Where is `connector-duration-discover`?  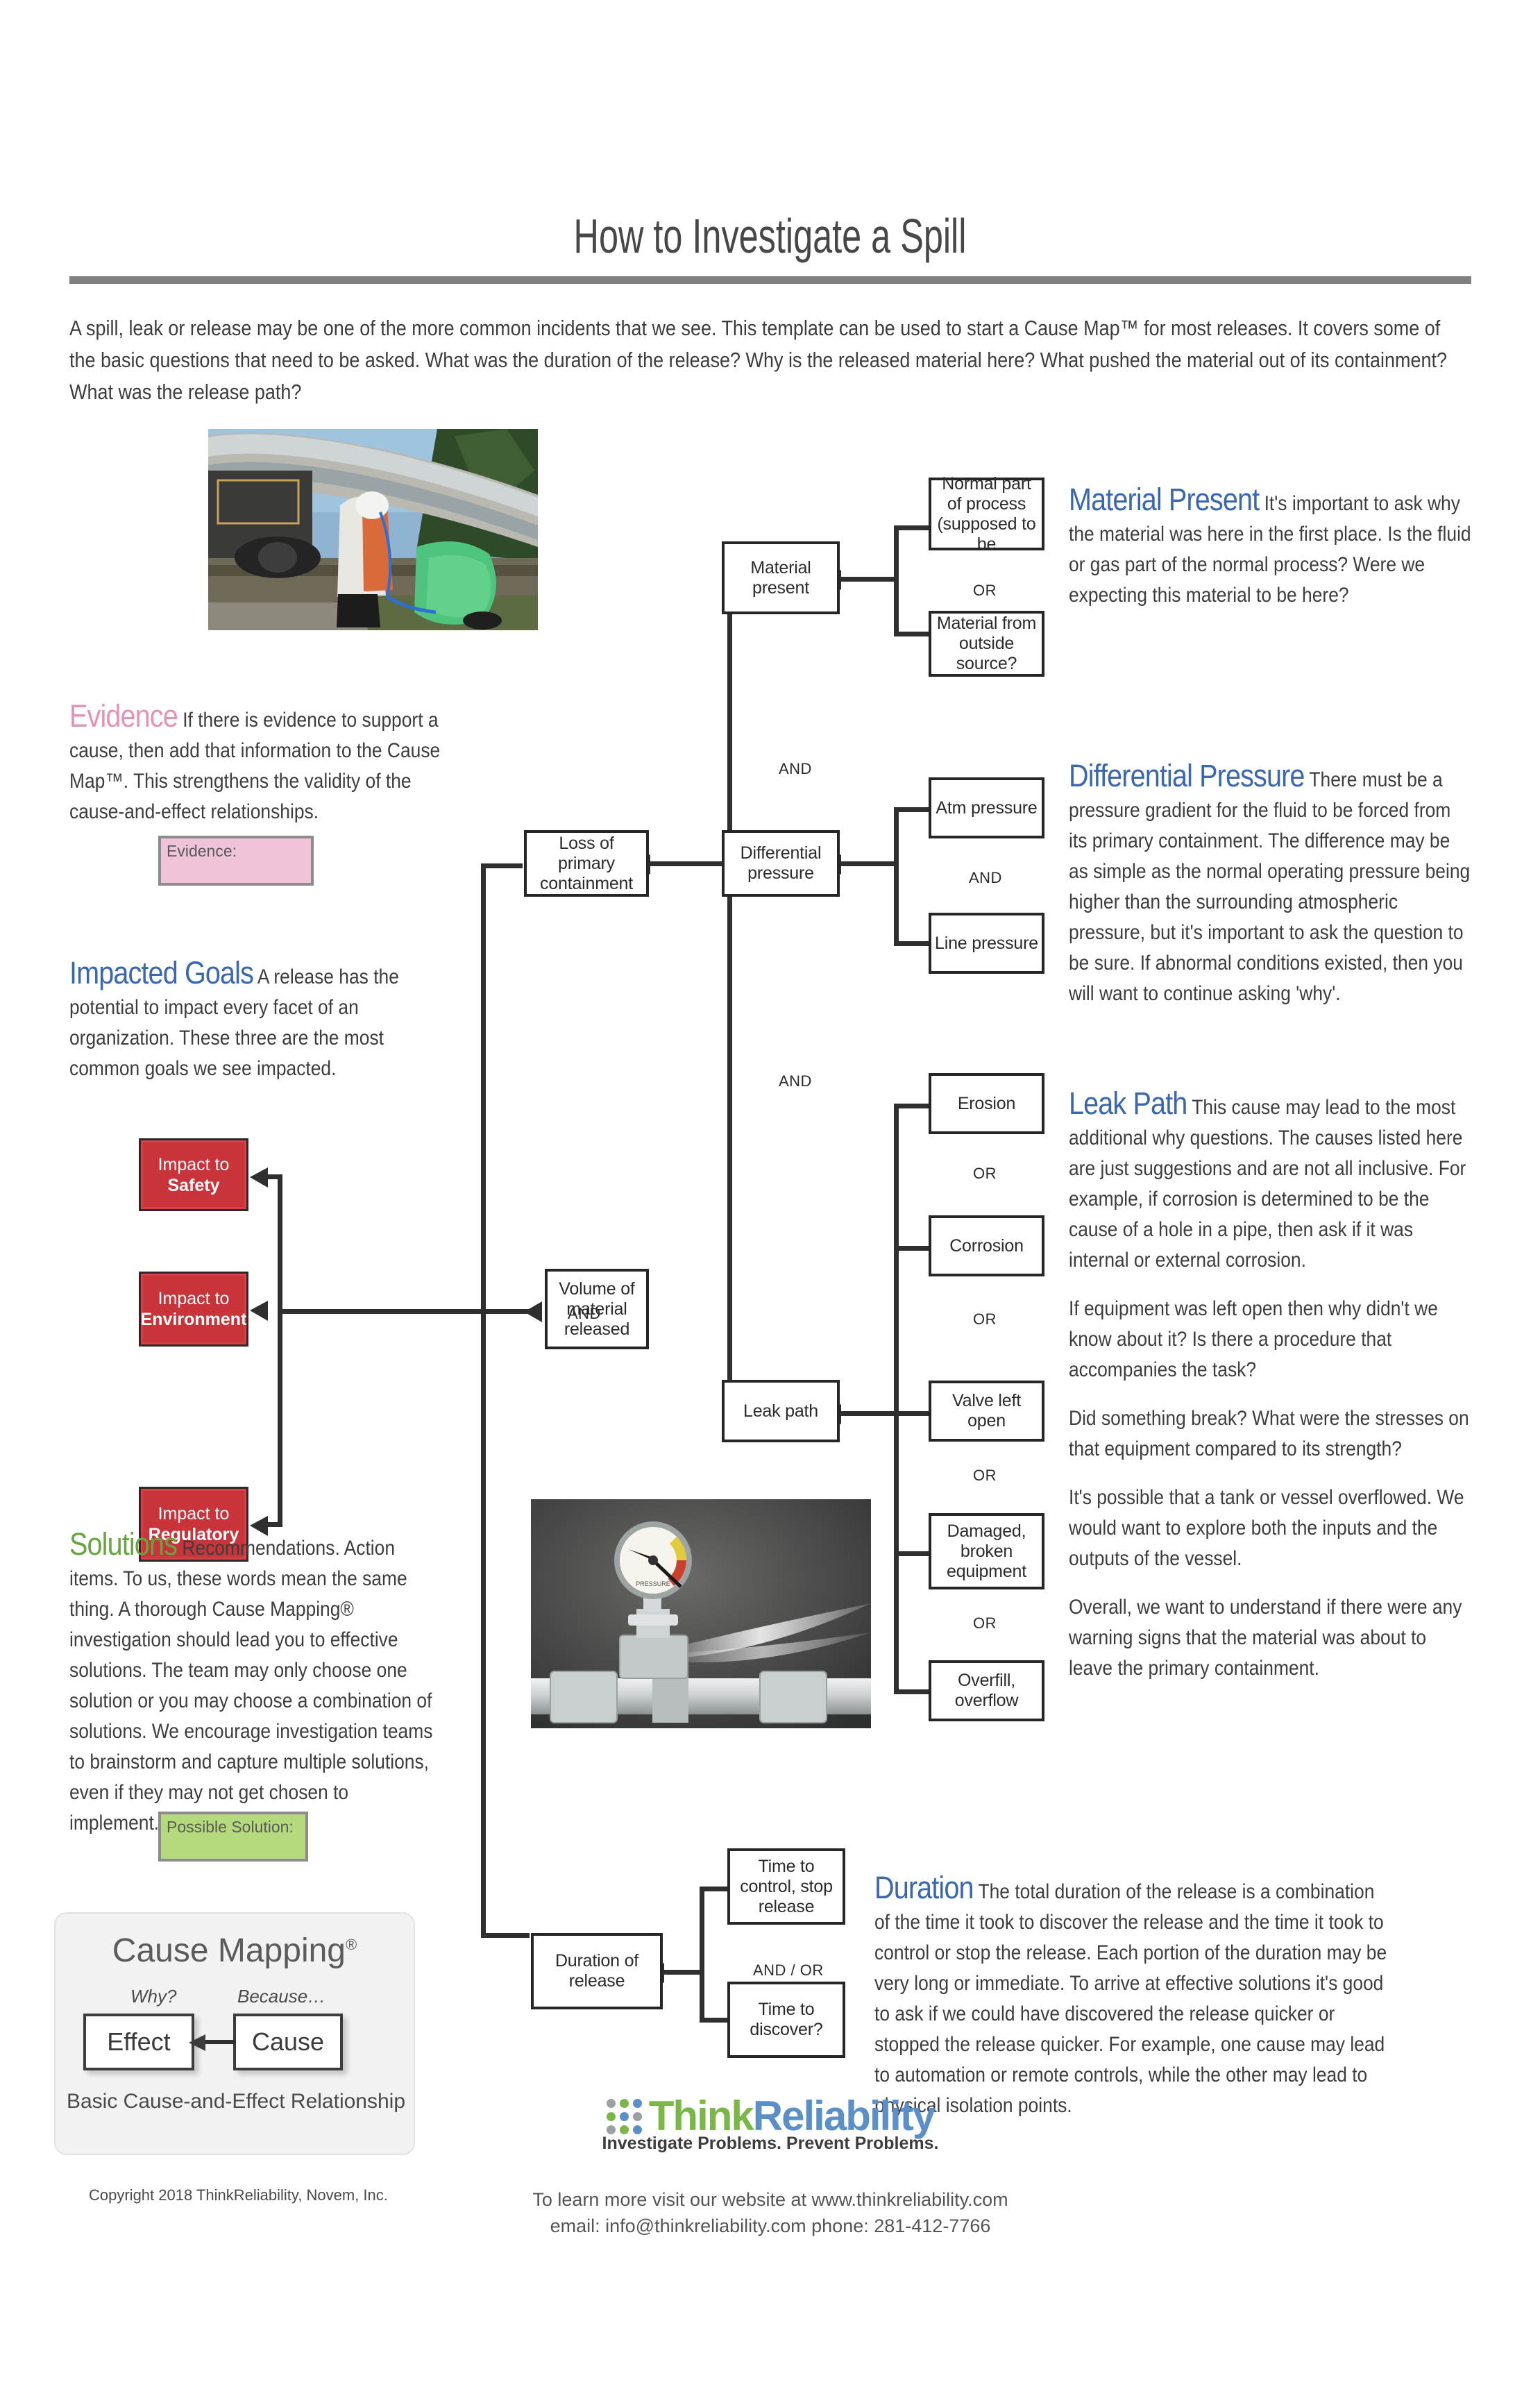
connector-duration-discover is located at coordinates (715, 2020).